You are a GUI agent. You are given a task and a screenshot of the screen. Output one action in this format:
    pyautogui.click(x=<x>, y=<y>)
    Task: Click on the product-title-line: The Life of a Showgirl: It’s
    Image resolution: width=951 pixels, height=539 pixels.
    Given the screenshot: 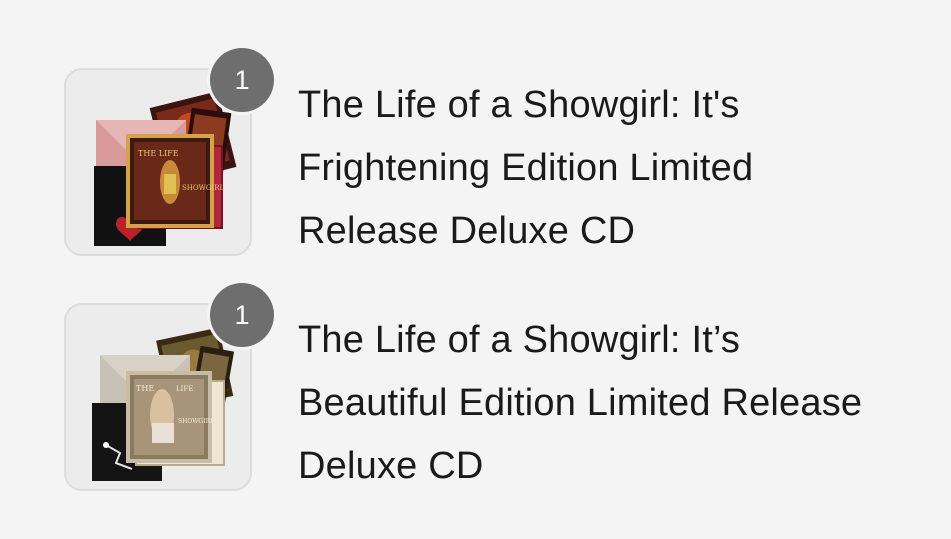 What is the action you would take?
    pyautogui.click(x=519, y=340)
    